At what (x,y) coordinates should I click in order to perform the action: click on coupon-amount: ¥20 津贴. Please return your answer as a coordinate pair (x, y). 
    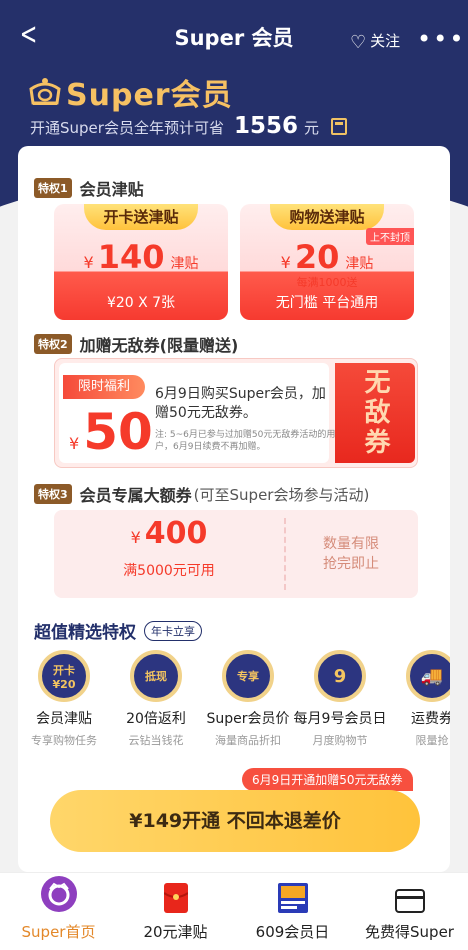
    Looking at the image, I should click on (327, 257).